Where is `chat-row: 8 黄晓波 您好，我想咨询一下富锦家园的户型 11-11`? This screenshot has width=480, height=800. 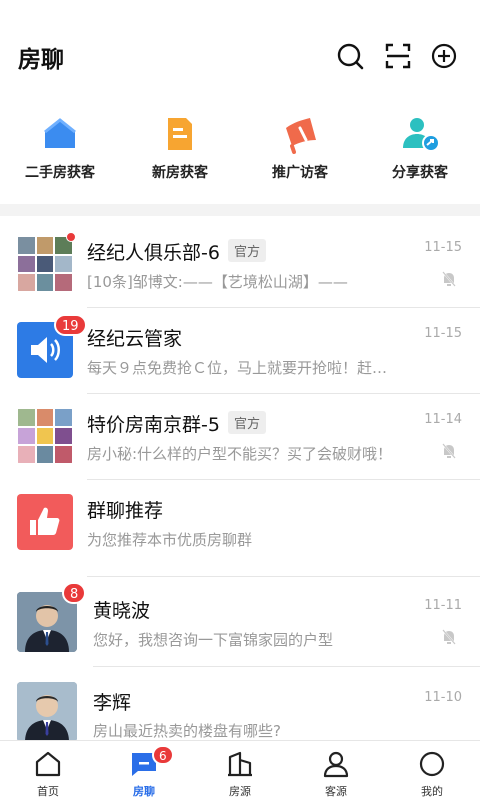
chat-row: 8 黄晓波 您好，我想咨询一下富锦家园的户型 11-11 is located at coordinates (240, 623).